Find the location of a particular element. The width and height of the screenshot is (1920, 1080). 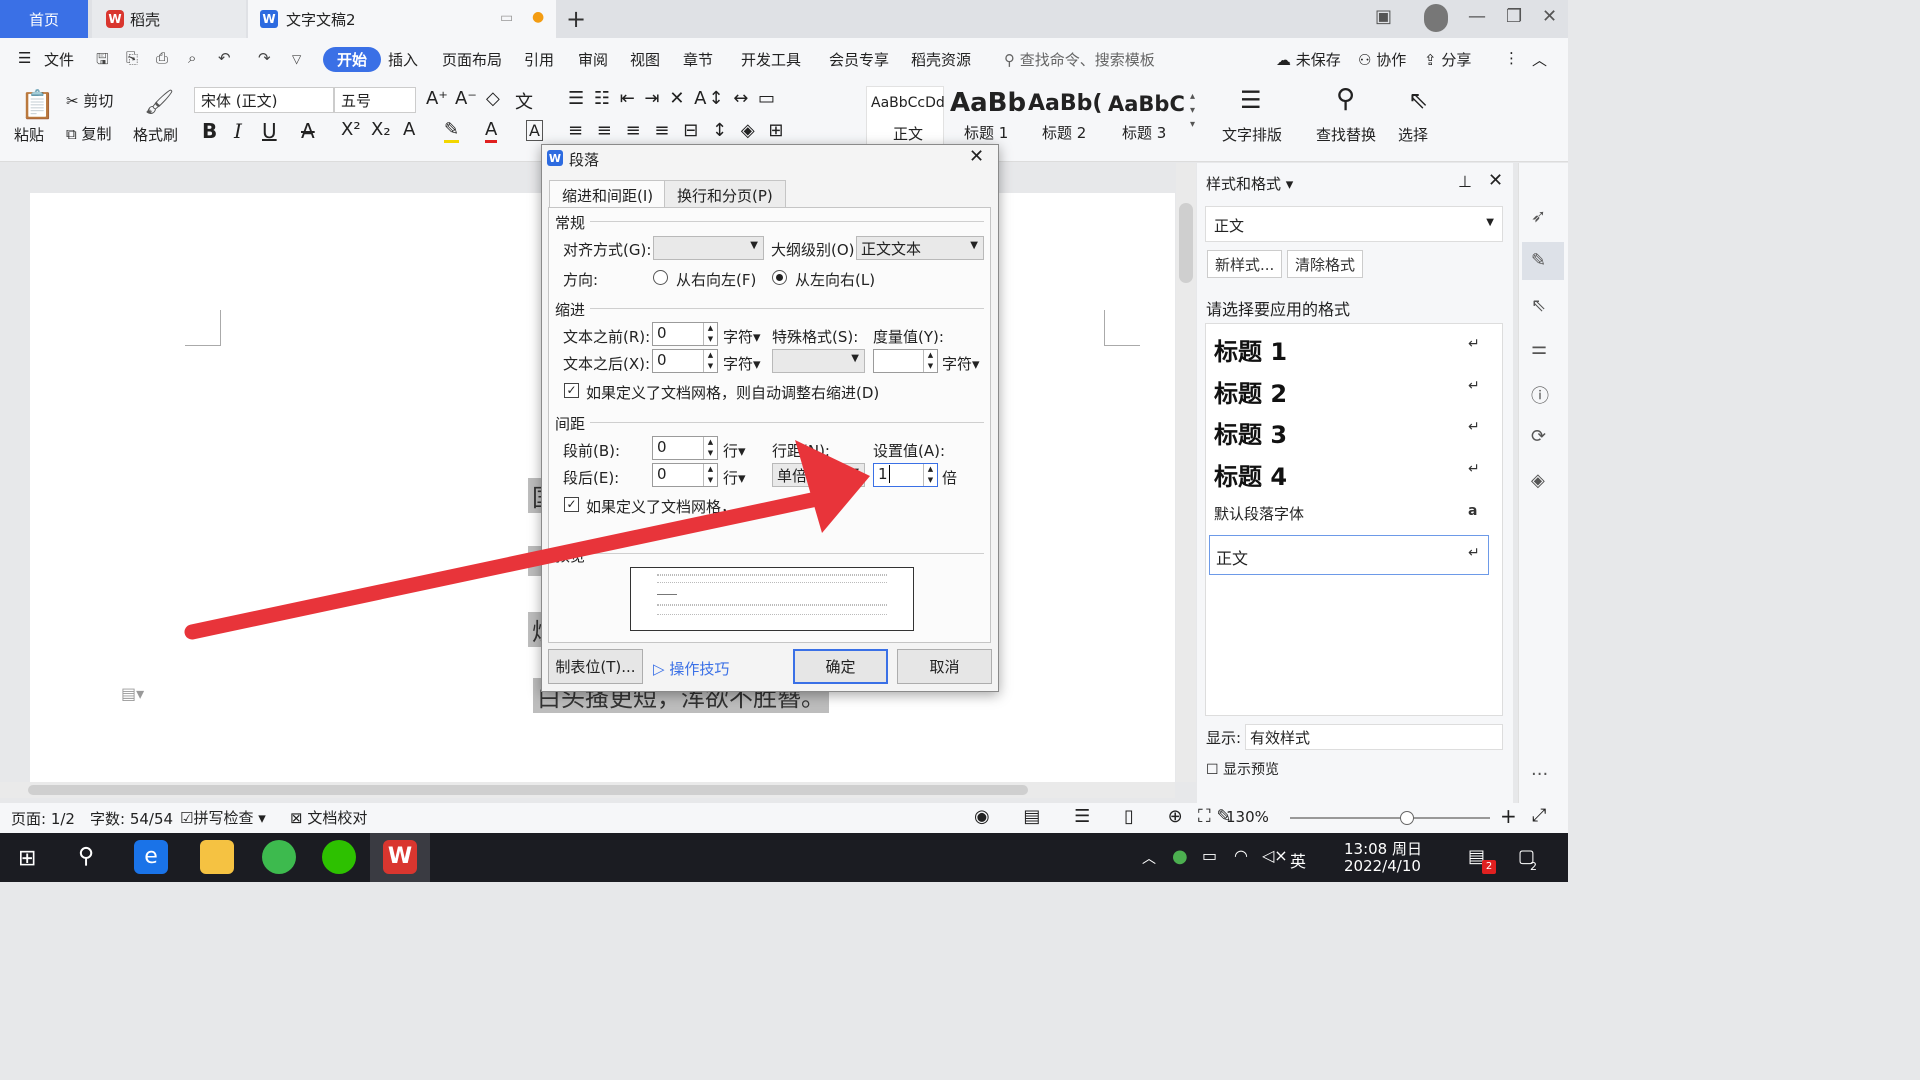

after-para-unit: 行▾ is located at coordinates (734, 477).